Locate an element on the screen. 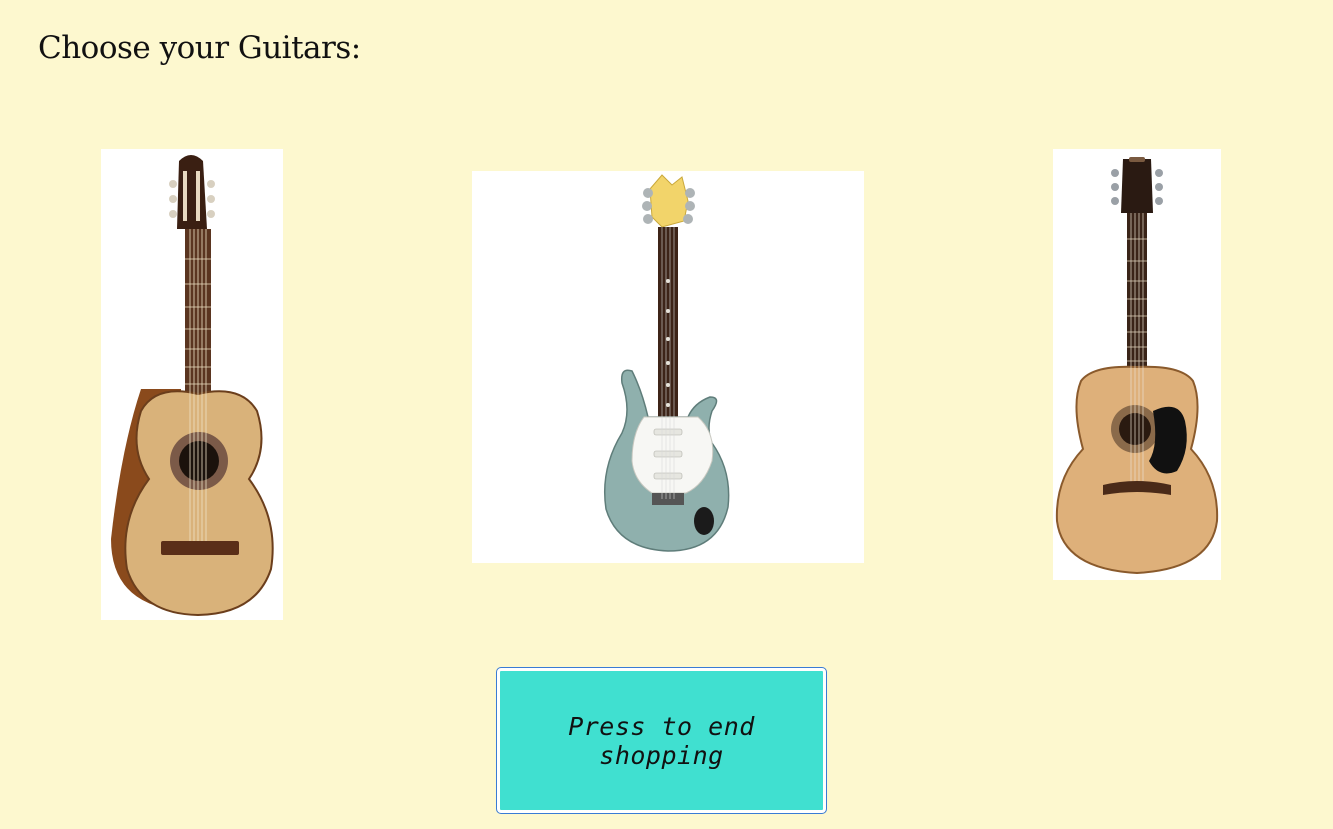 The width and height of the screenshot is (1333, 829). page-title: Choose your Guitars: is located at coordinates (199, 48).